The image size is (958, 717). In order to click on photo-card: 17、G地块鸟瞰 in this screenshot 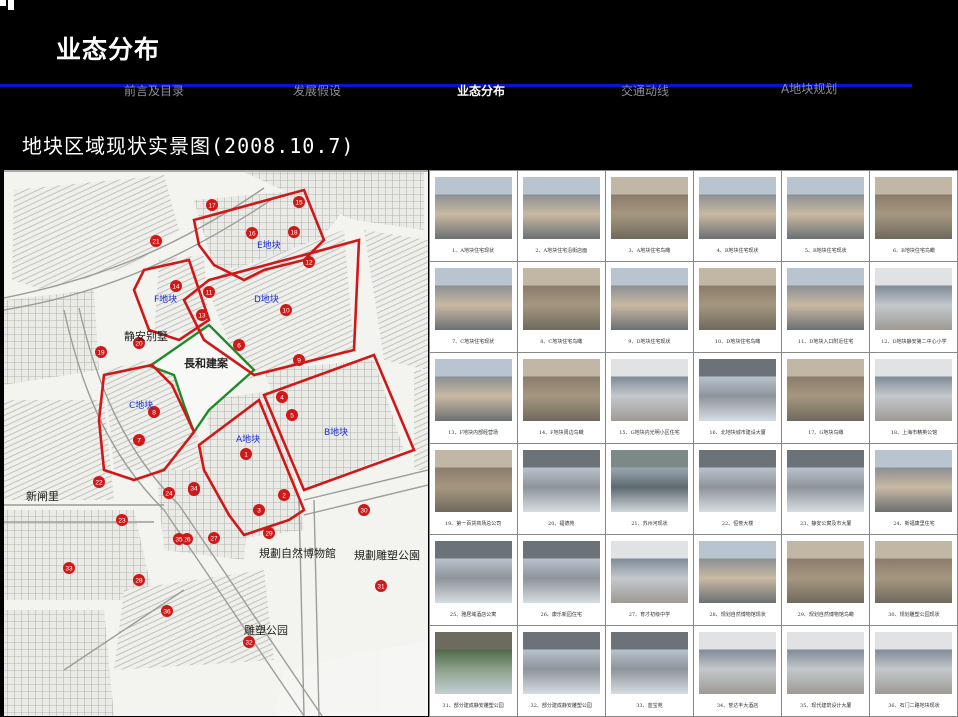, I will do `click(826, 397)`.